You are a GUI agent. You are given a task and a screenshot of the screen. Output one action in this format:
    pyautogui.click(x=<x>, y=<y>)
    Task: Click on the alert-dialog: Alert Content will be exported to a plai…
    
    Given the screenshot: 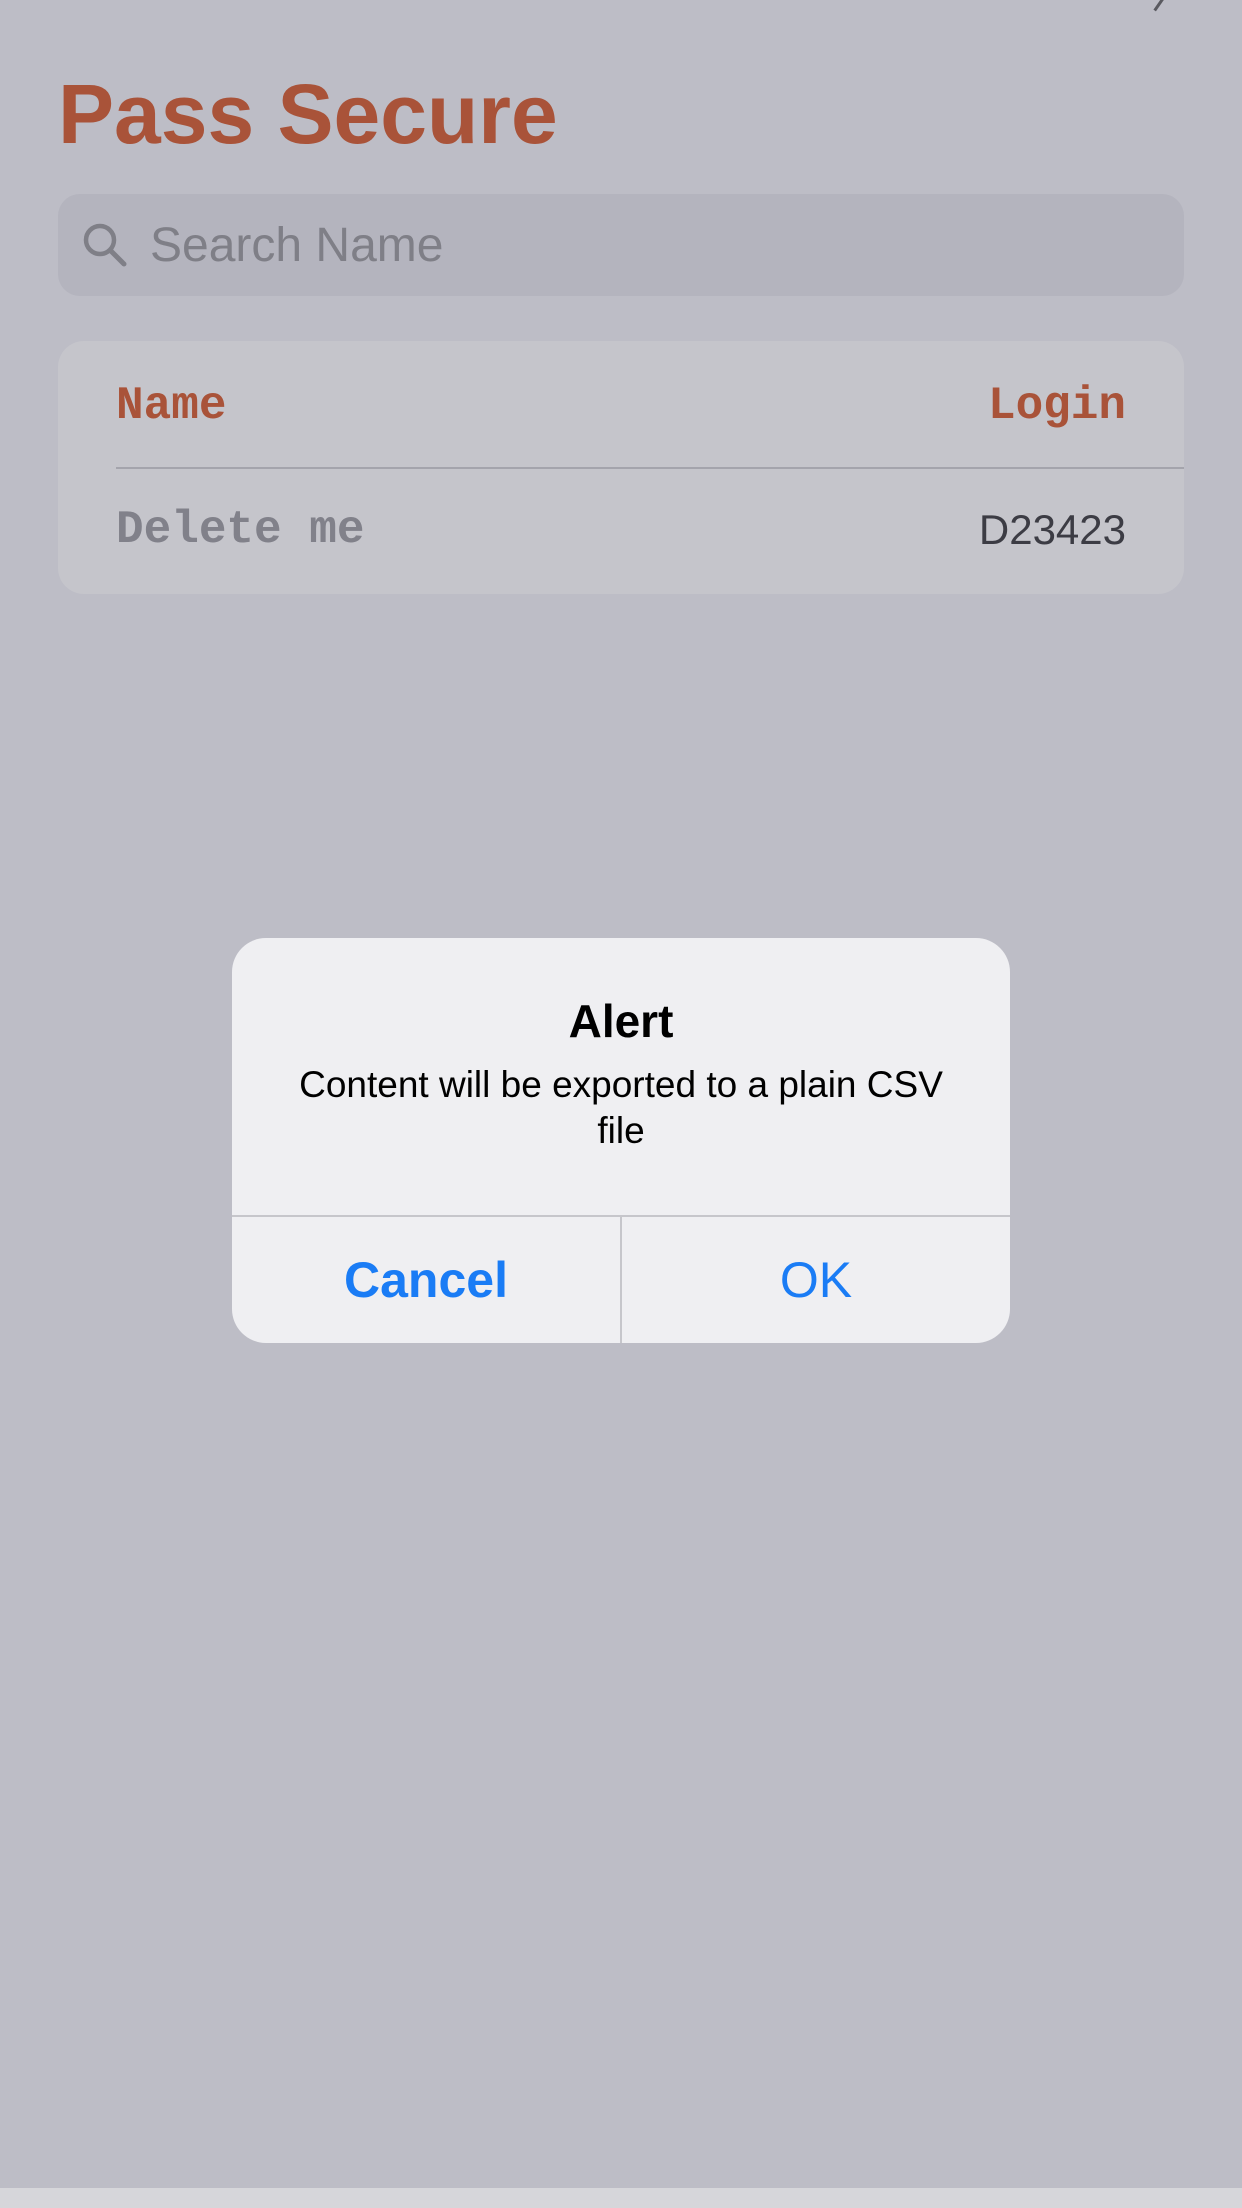 What is the action you would take?
    pyautogui.click(x=621, y=1140)
    